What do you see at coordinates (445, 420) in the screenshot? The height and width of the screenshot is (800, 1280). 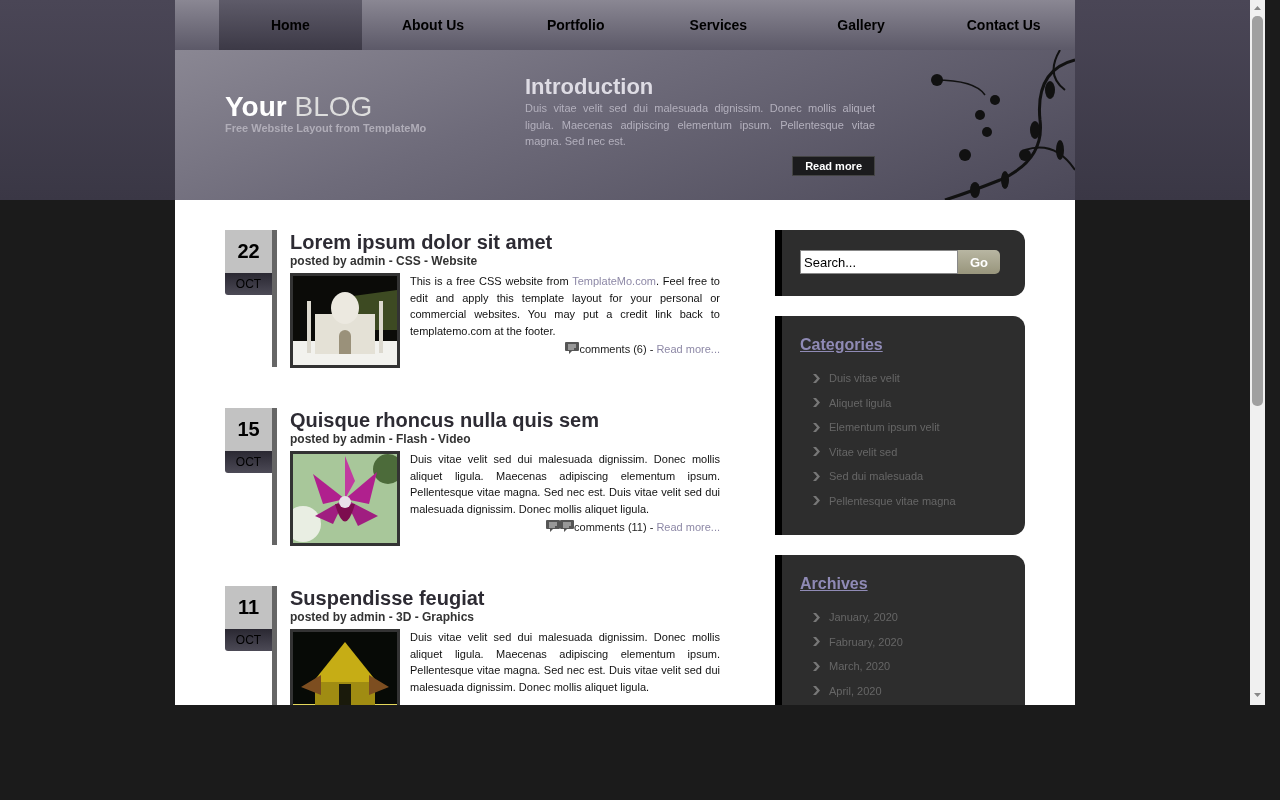 I see `post-title: Quisque rhoncus nulla quis sem` at bounding box center [445, 420].